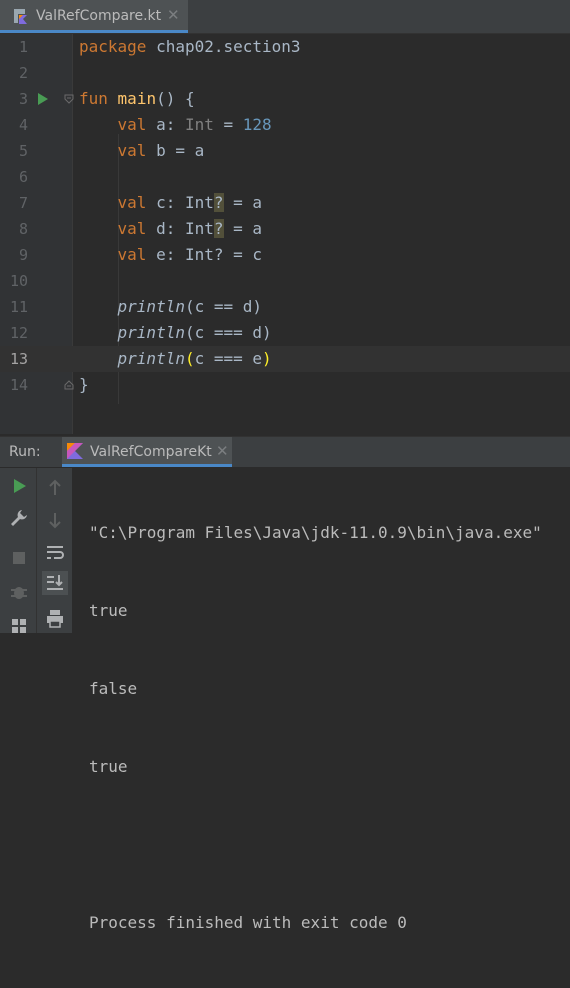  I want to click on arrow-down-icon, so click(55, 520).